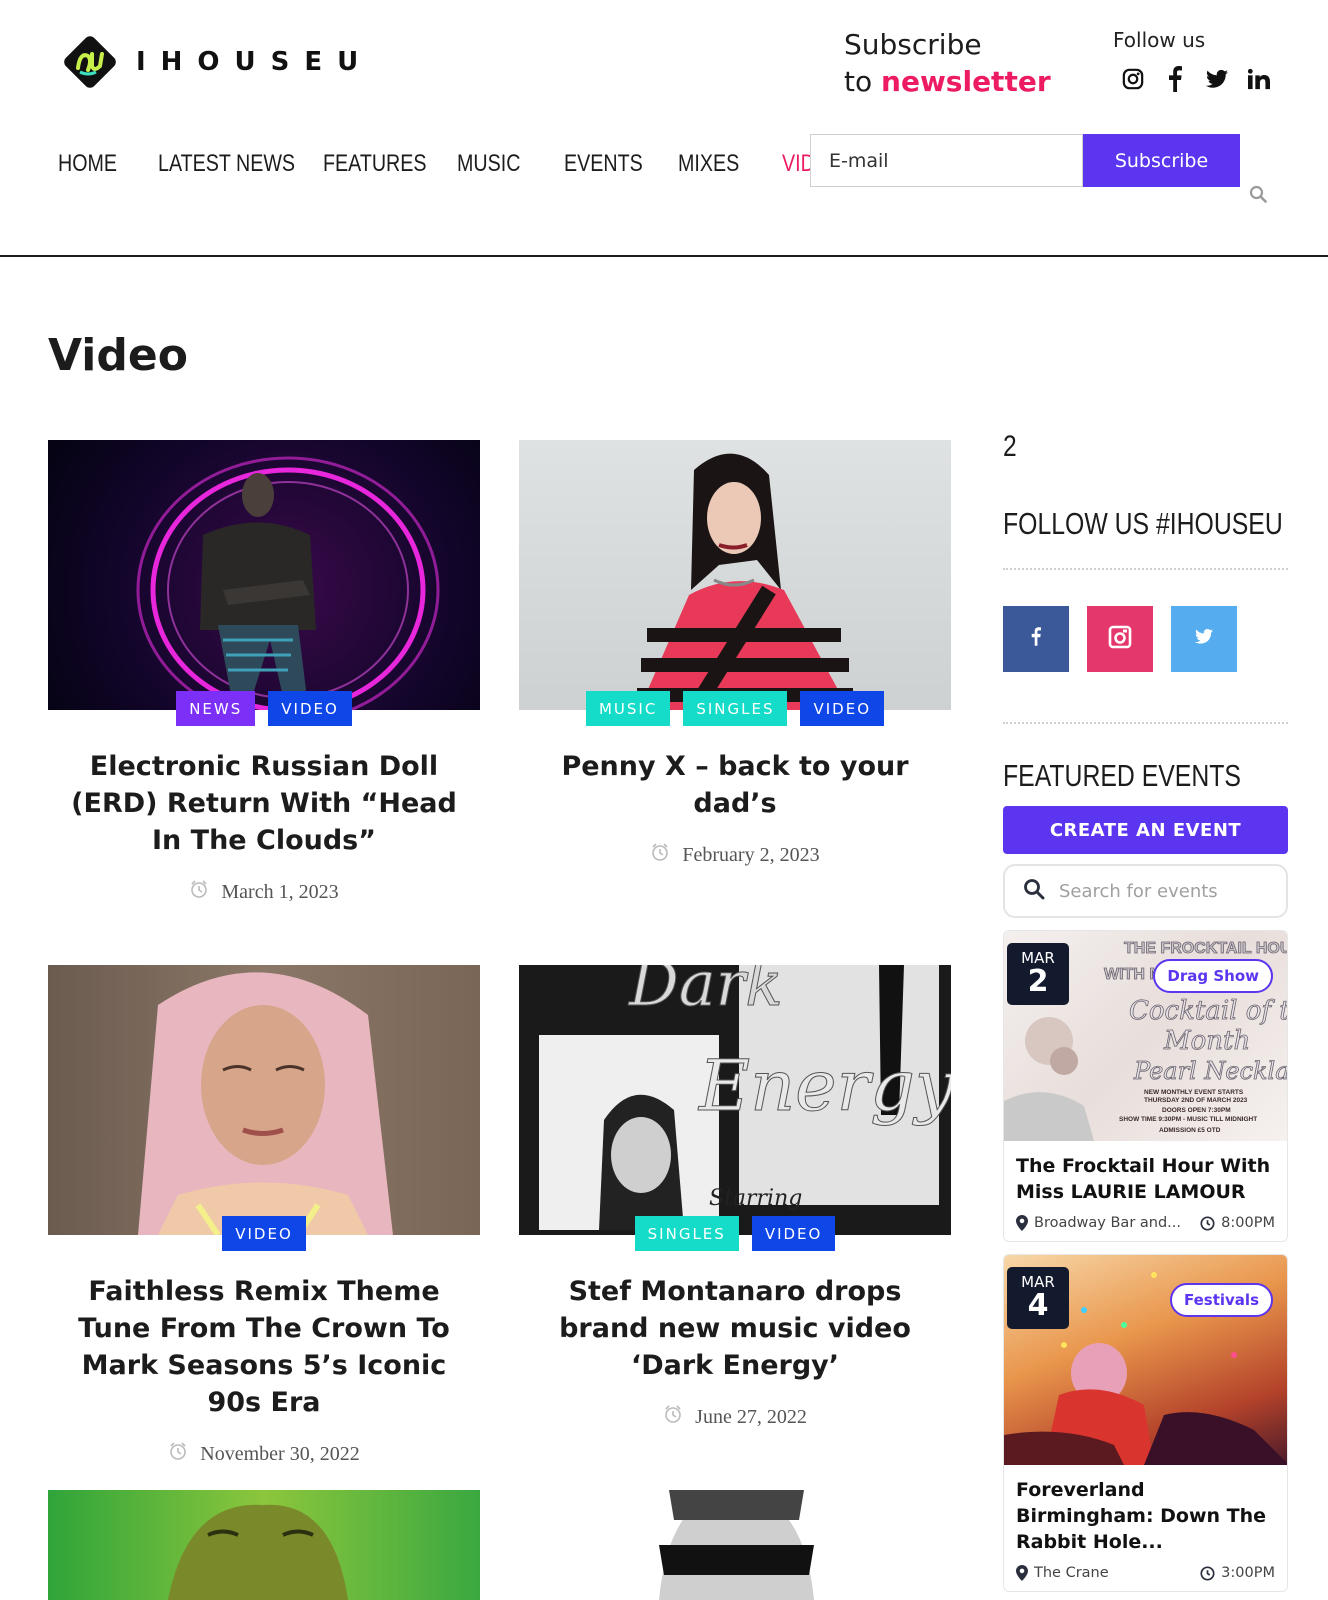 The height and width of the screenshot is (1600, 1328). I want to click on subscribe-button: Subscribe, so click(1161, 160).